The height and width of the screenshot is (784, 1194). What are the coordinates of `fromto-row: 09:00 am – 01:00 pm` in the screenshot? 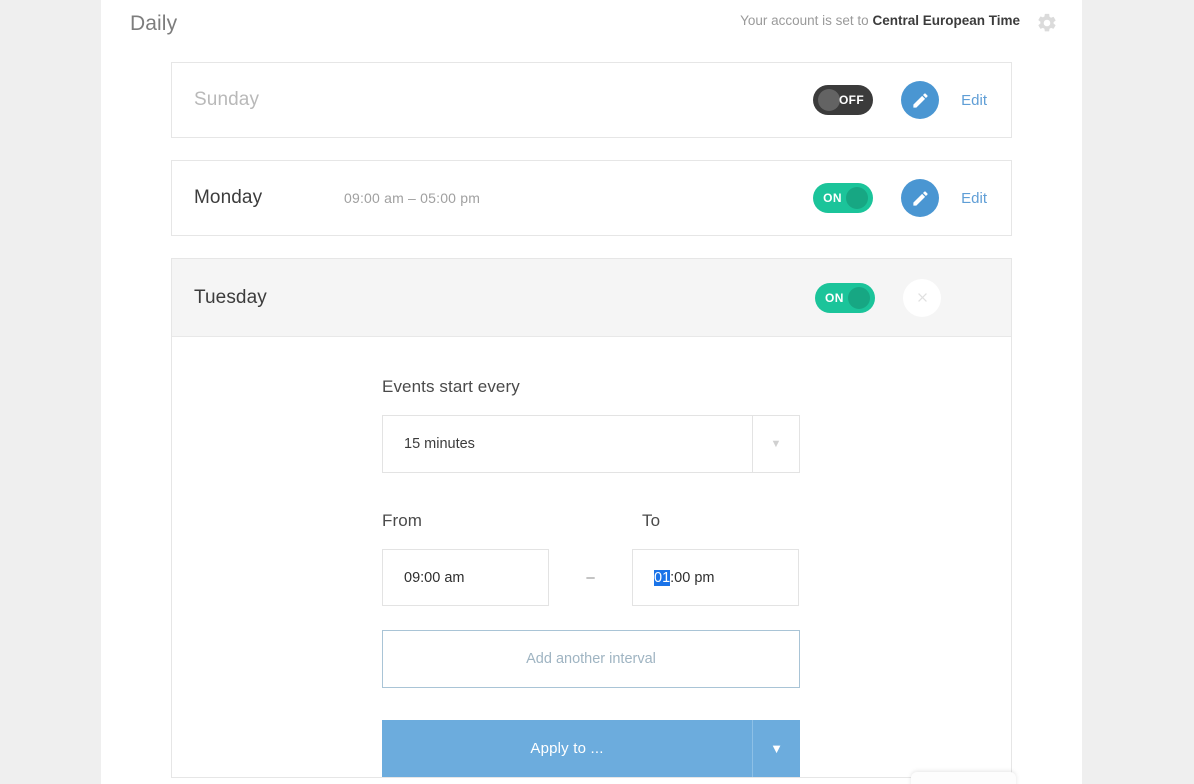 It's located at (591, 577).